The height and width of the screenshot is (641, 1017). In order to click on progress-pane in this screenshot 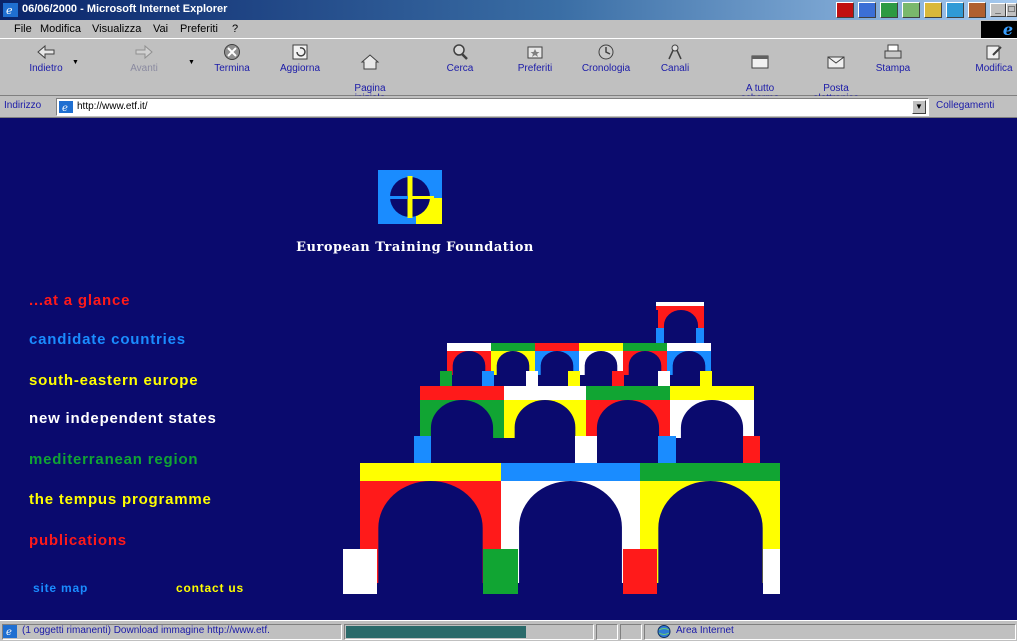, I will do `click(469, 632)`.